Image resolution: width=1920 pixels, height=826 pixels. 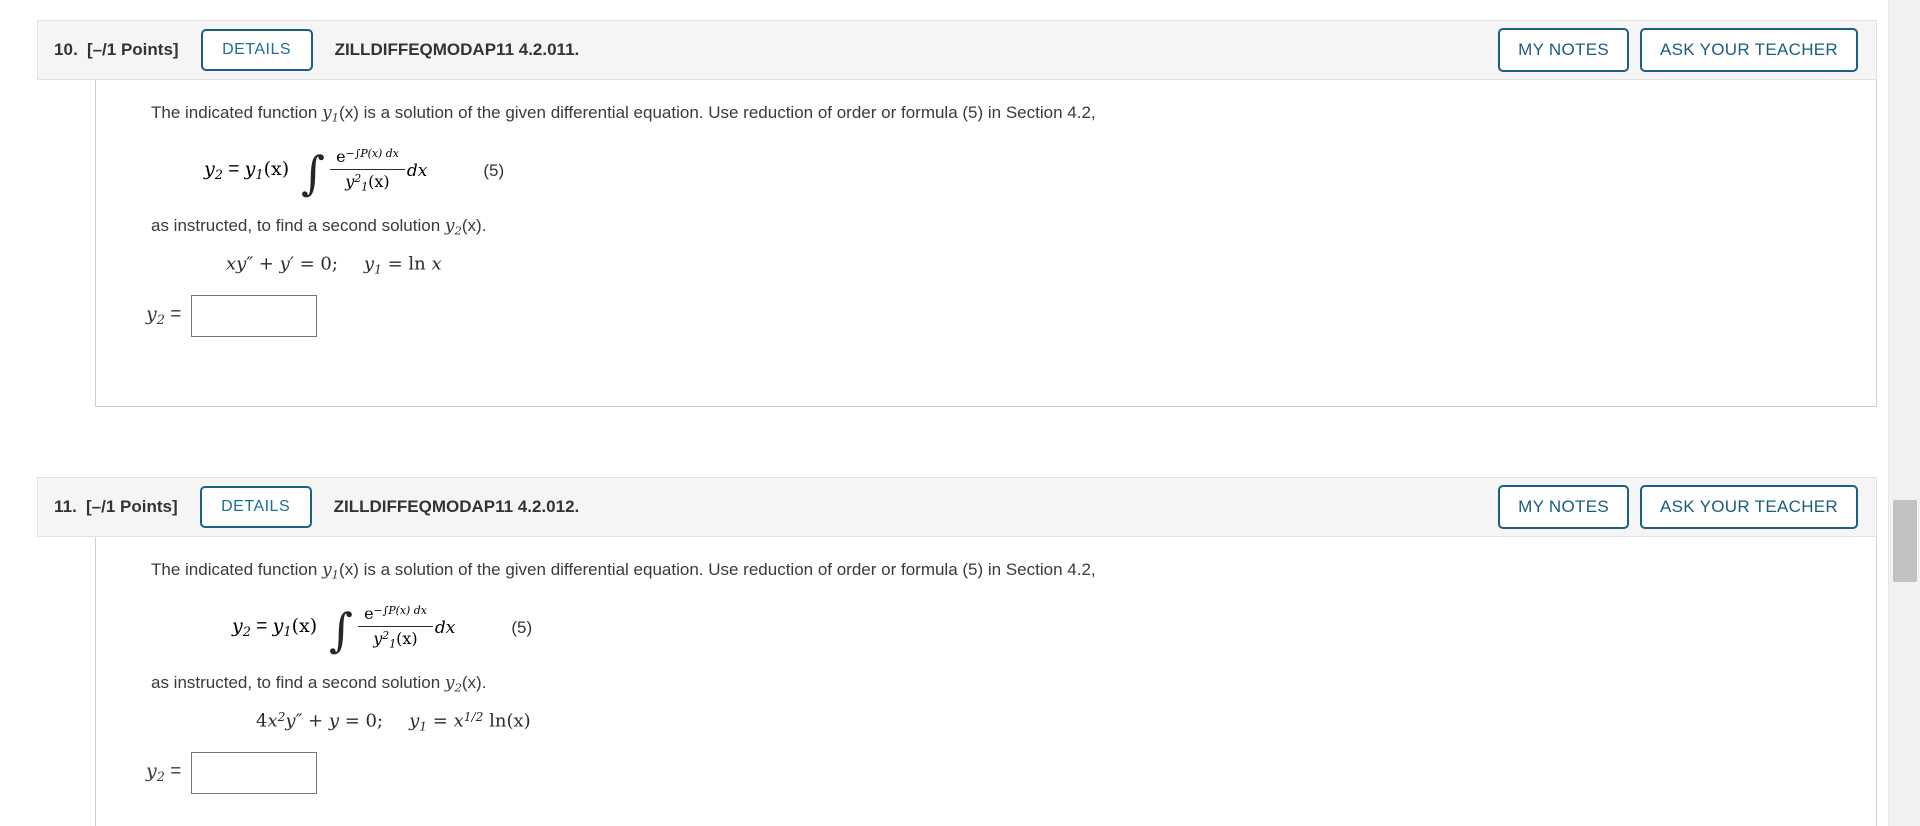 What do you see at coordinates (458, 721) in the screenshot?
I see `ode-y1-value-base: x` at bounding box center [458, 721].